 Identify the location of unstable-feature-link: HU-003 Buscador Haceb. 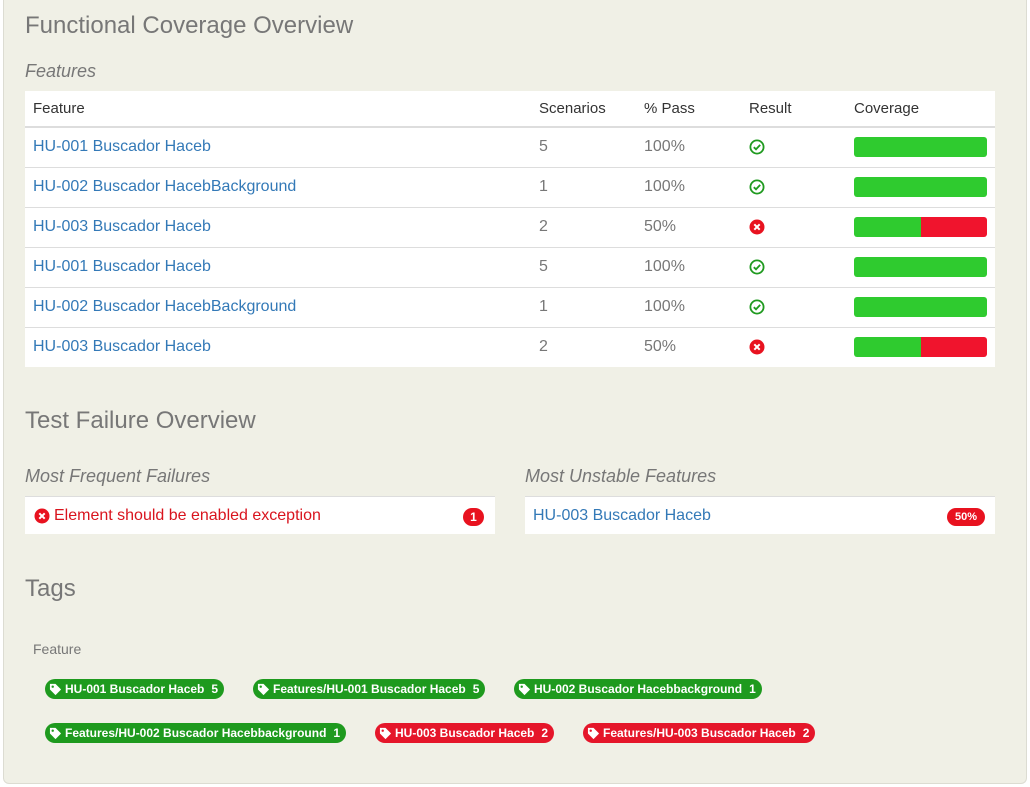
(622, 516).